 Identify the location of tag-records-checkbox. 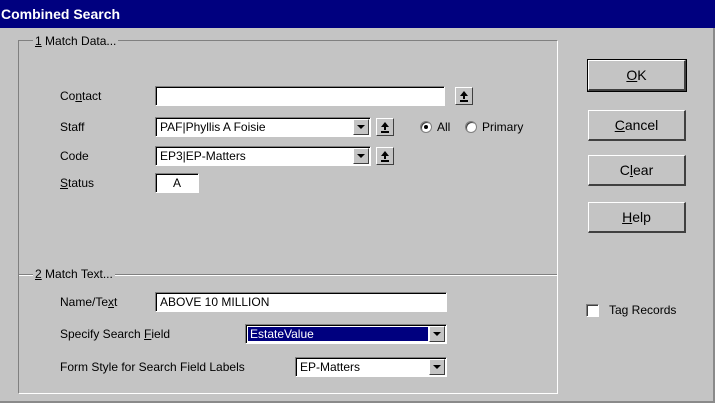
(592, 310).